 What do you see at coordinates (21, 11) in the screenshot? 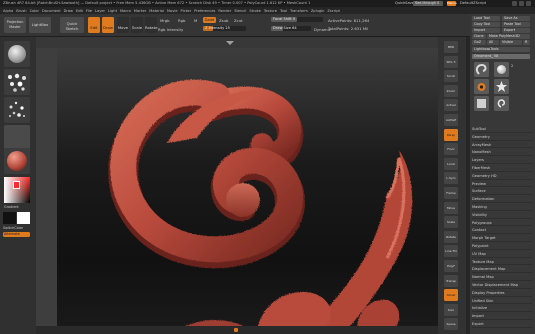
I see `menu-brush: Brush` at bounding box center [21, 11].